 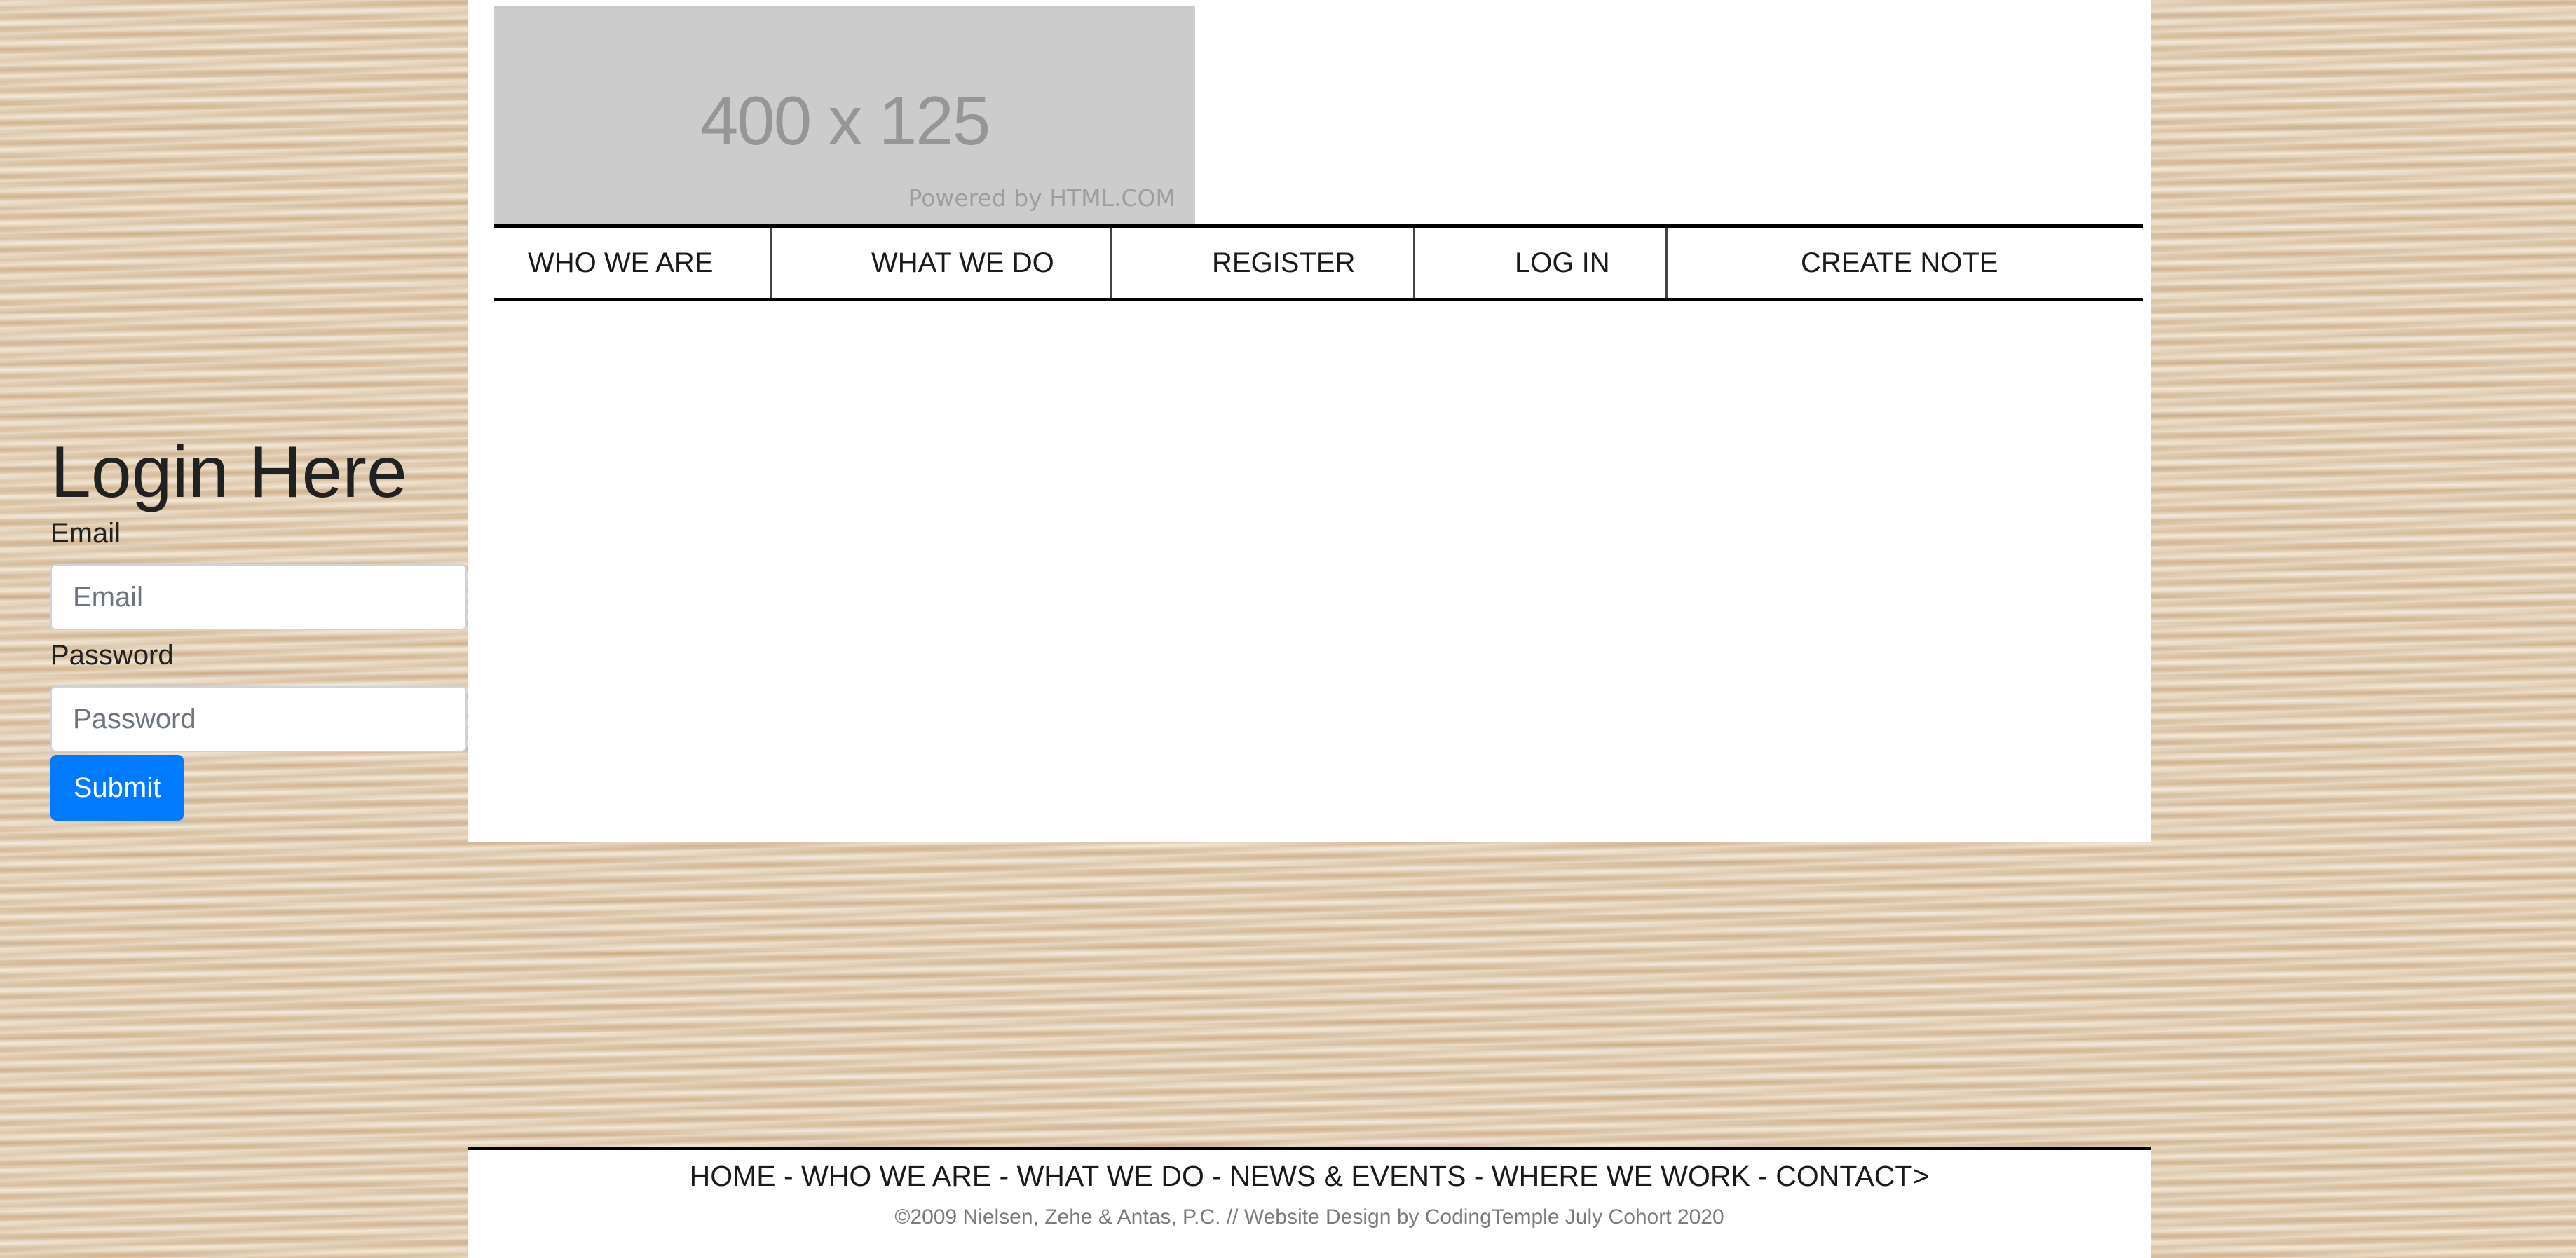 I want to click on password-label: Password, so click(x=112, y=656).